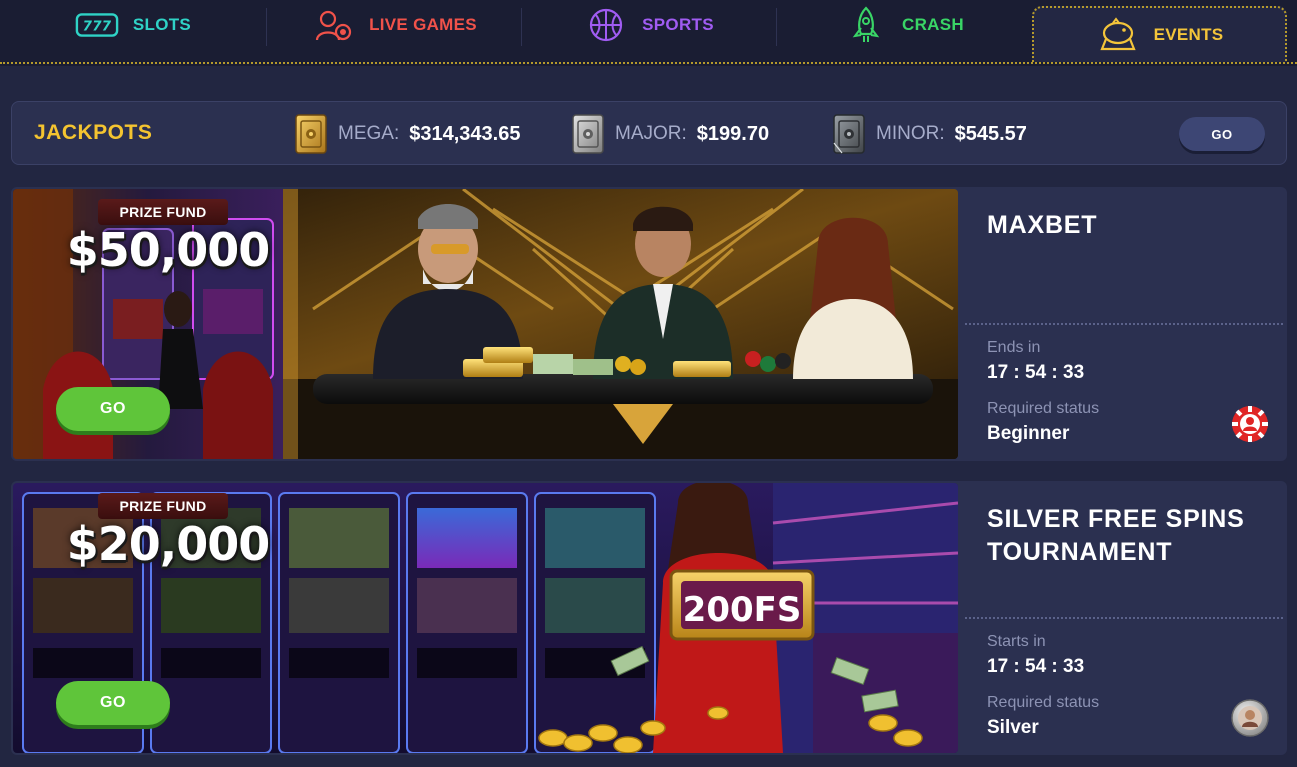 This screenshot has width=1297, height=767. I want to click on jackpot-label: MINOR:, so click(910, 133).